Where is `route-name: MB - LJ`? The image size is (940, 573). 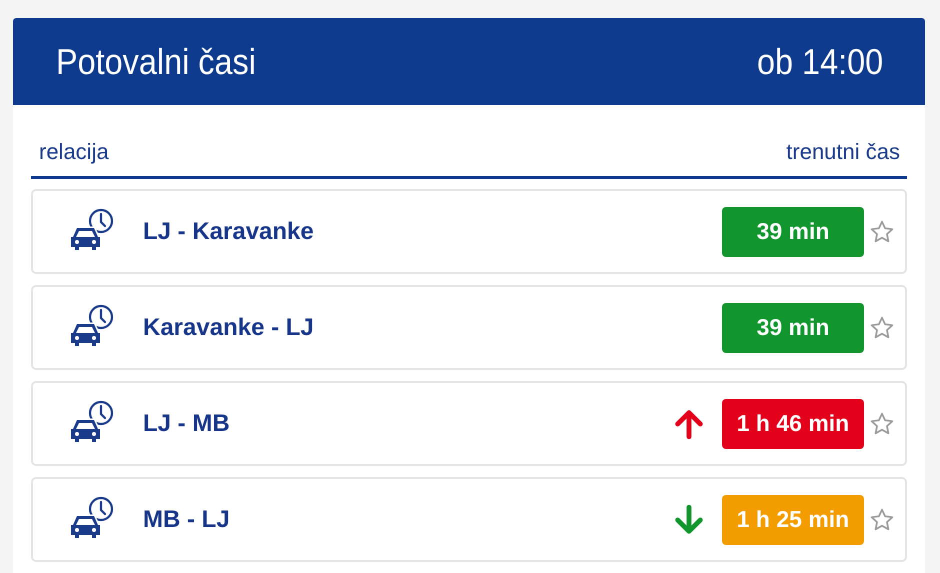
route-name: MB - LJ is located at coordinates (407, 520).